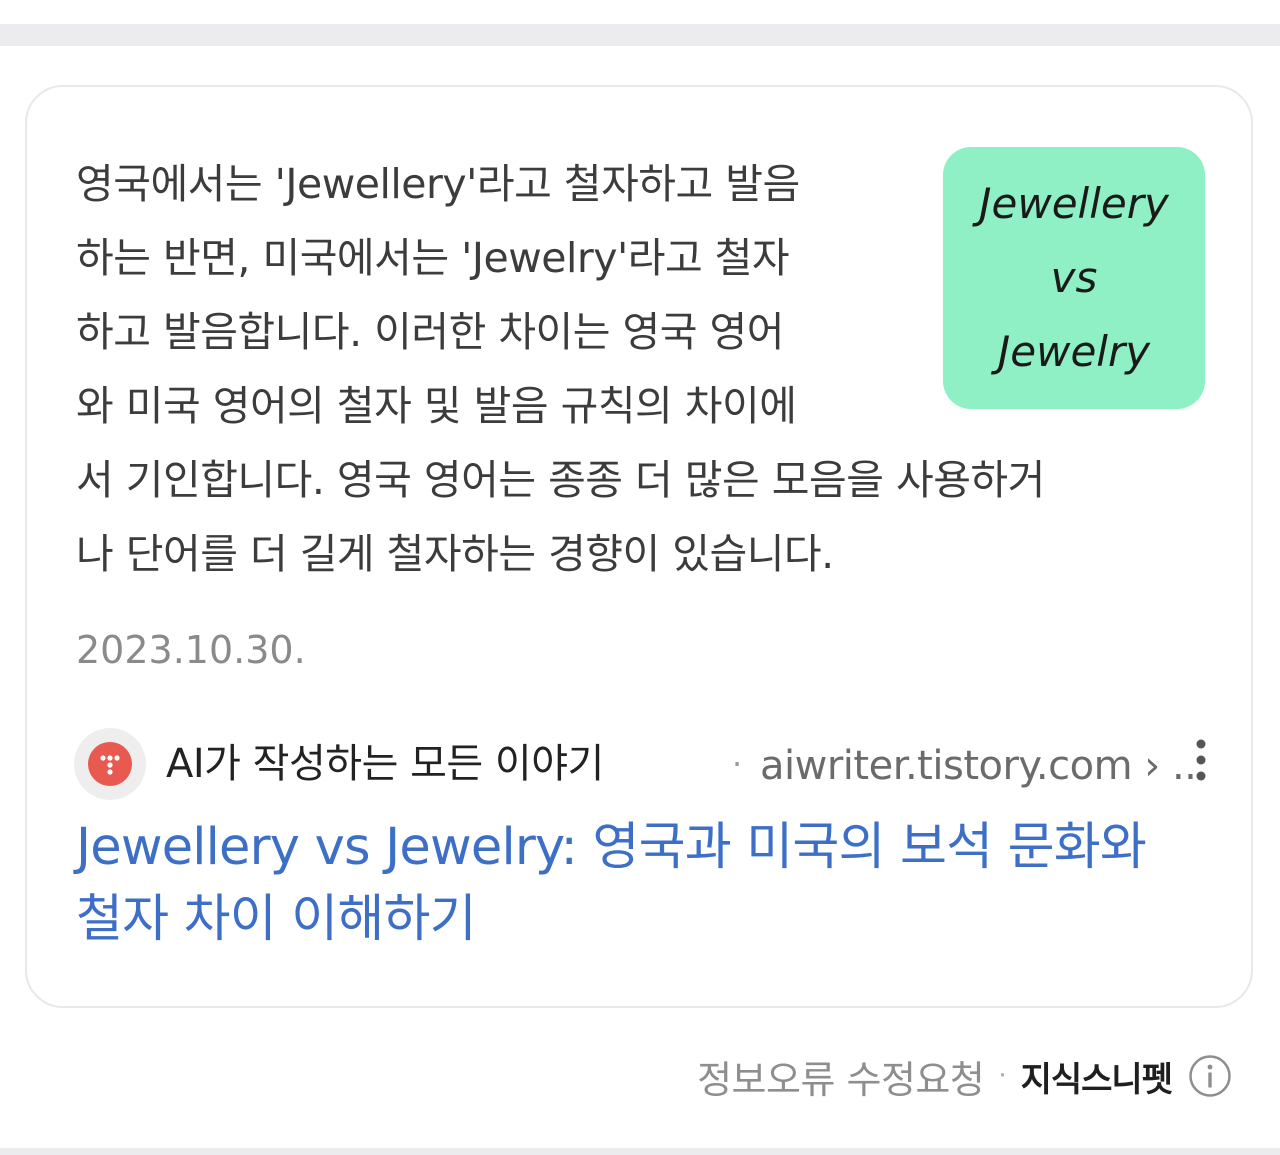 The width and height of the screenshot is (1280, 1155). What do you see at coordinates (841, 1076) in the screenshot?
I see `report-error-link: 정보오류 수정요청` at bounding box center [841, 1076].